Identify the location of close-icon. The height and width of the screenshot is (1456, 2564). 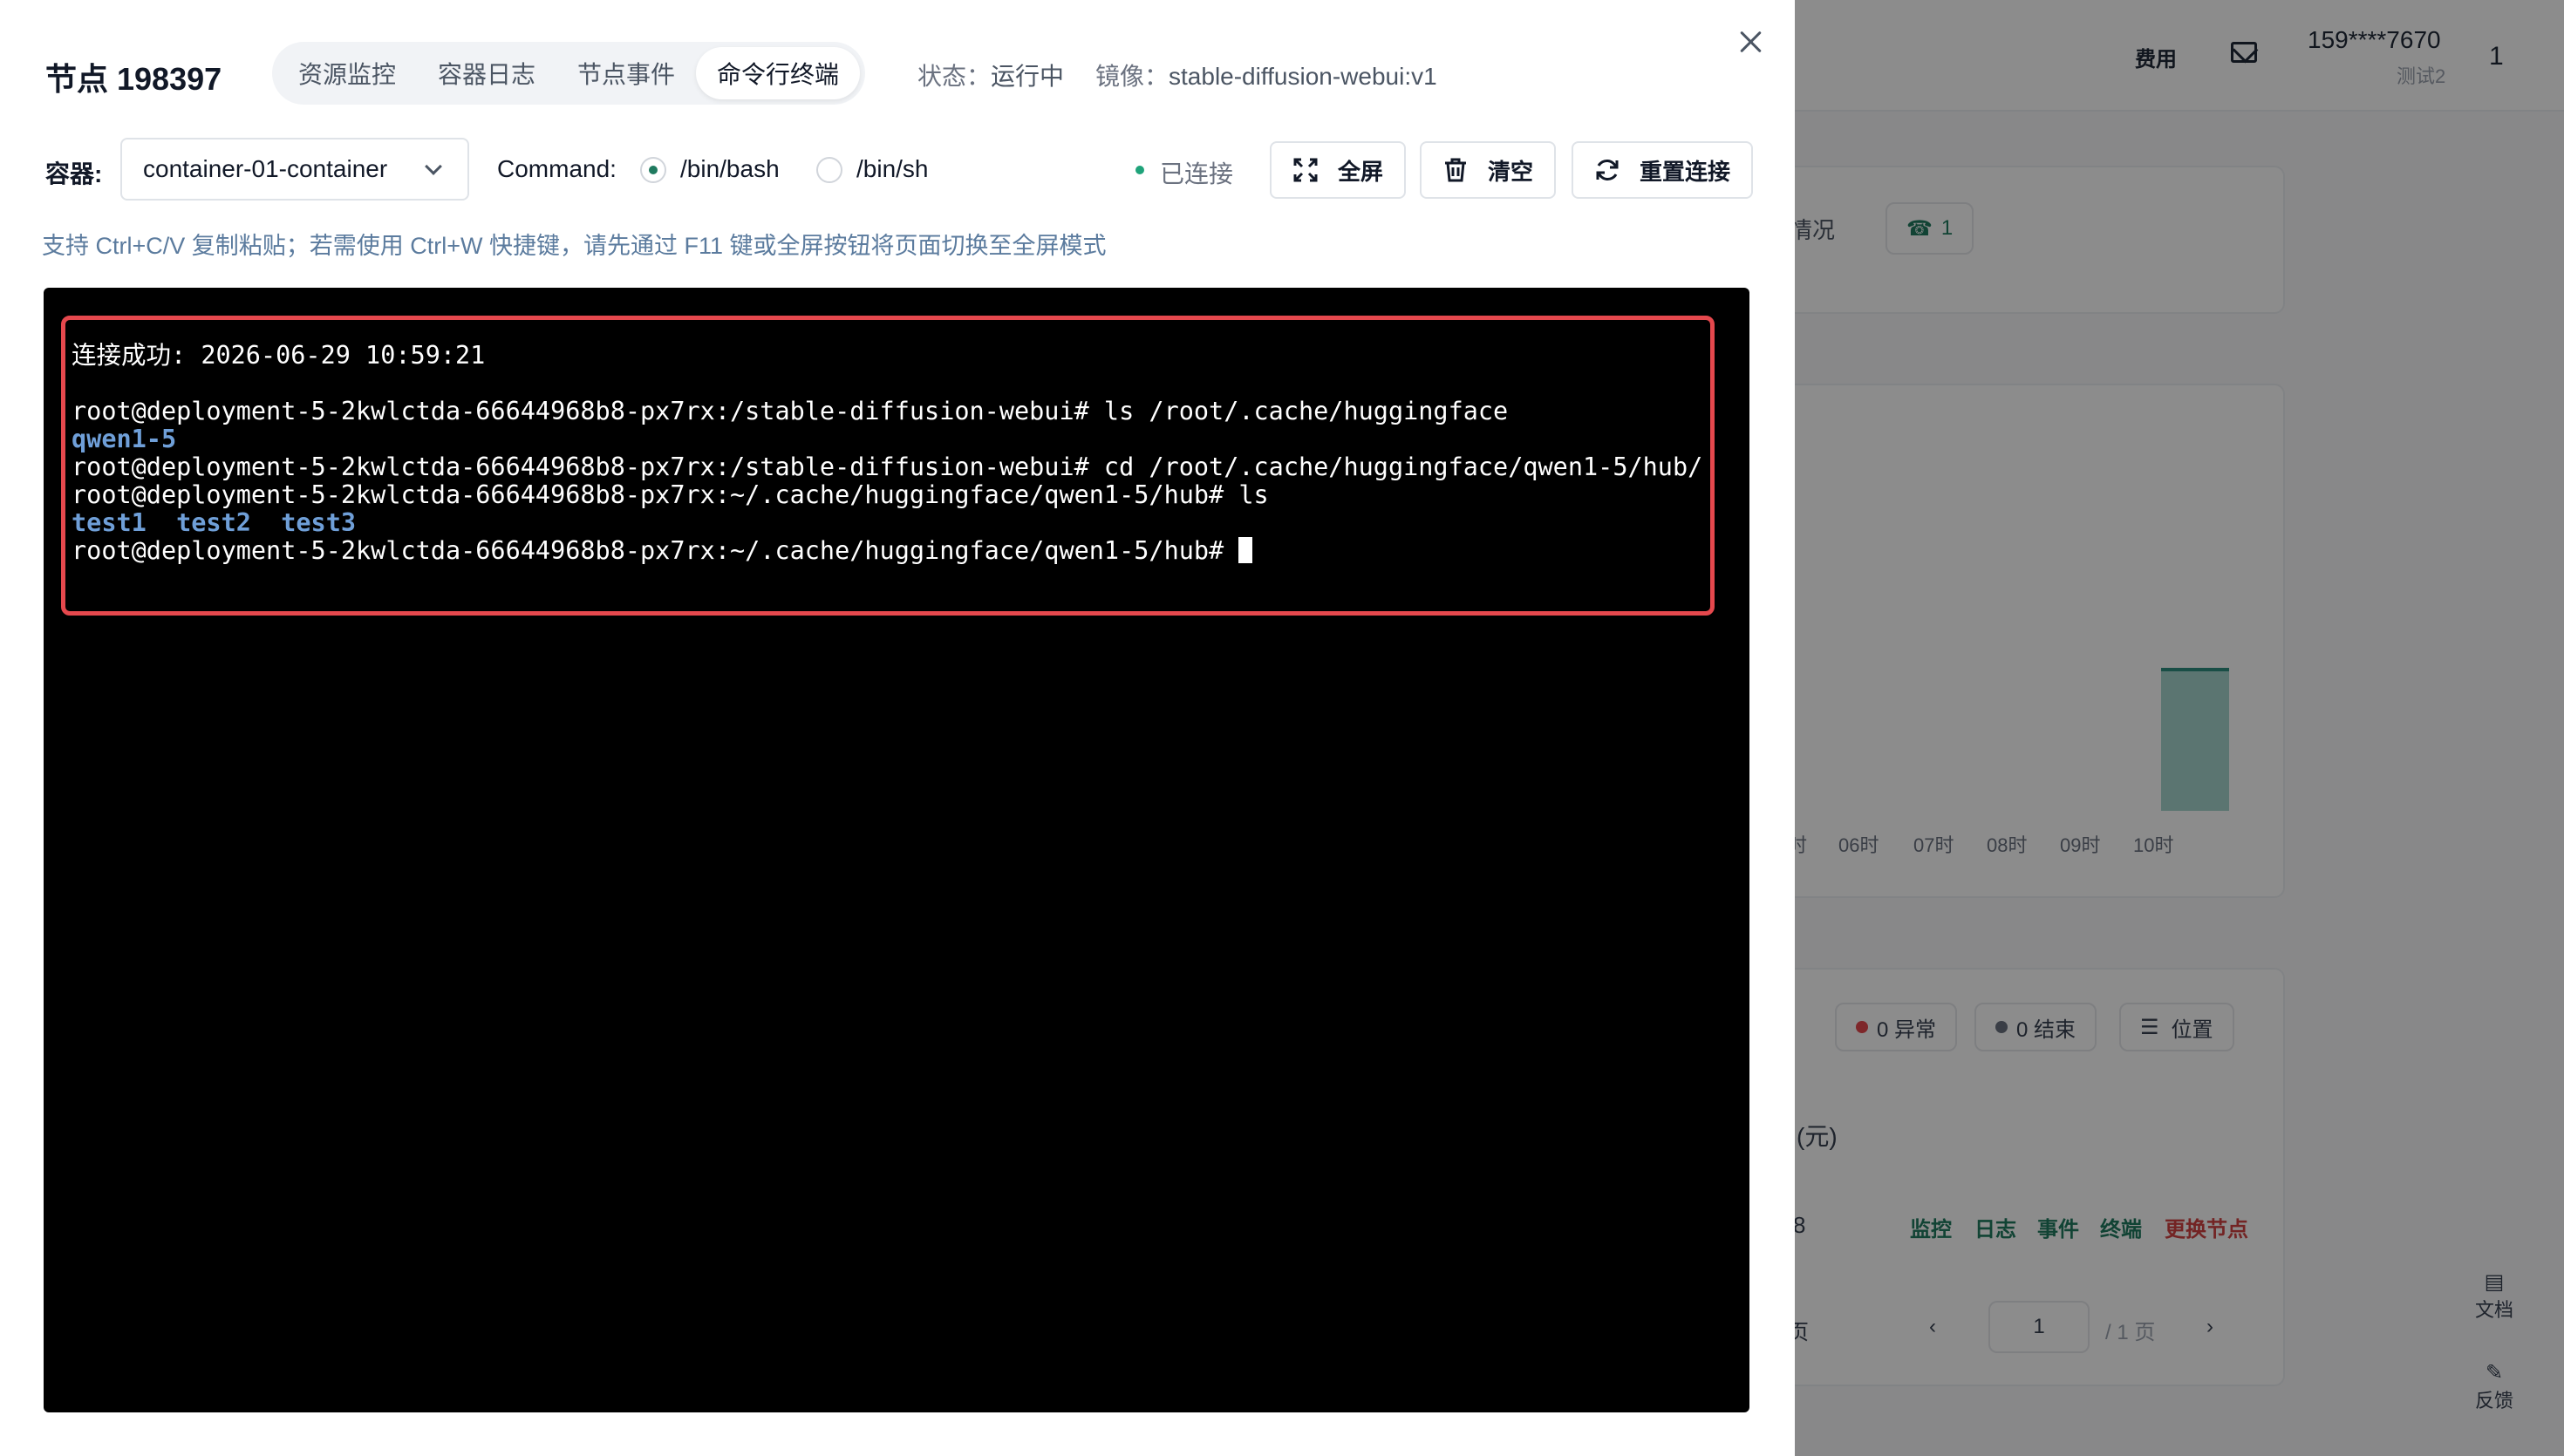
(1751, 42).